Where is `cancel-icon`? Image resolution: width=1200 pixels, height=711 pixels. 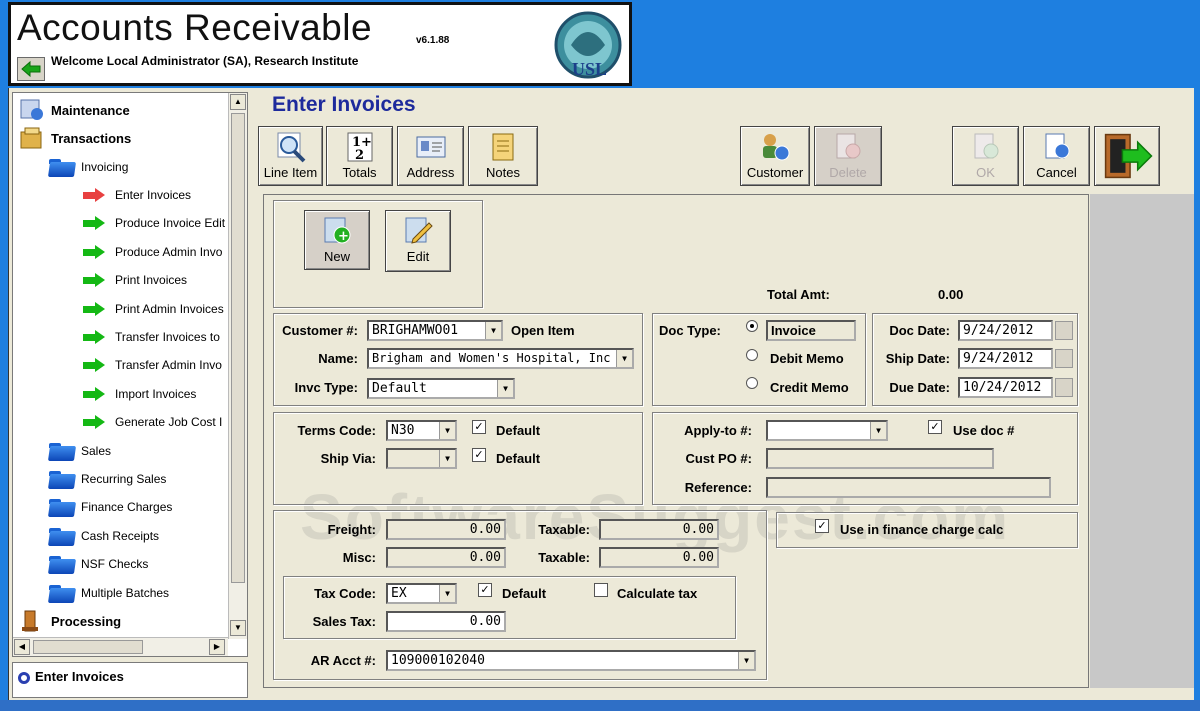 cancel-icon is located at coordinates (1057, 146).